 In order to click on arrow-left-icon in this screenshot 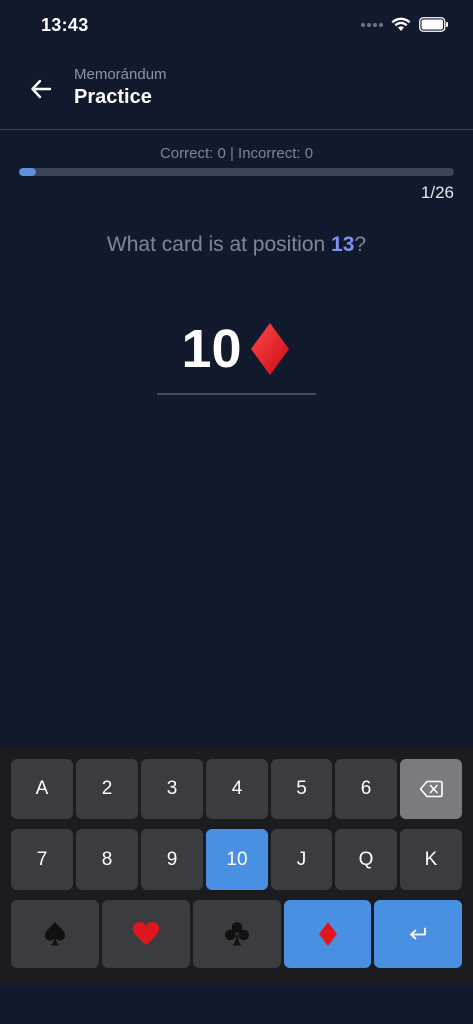, I will do `click(41, 89)`.